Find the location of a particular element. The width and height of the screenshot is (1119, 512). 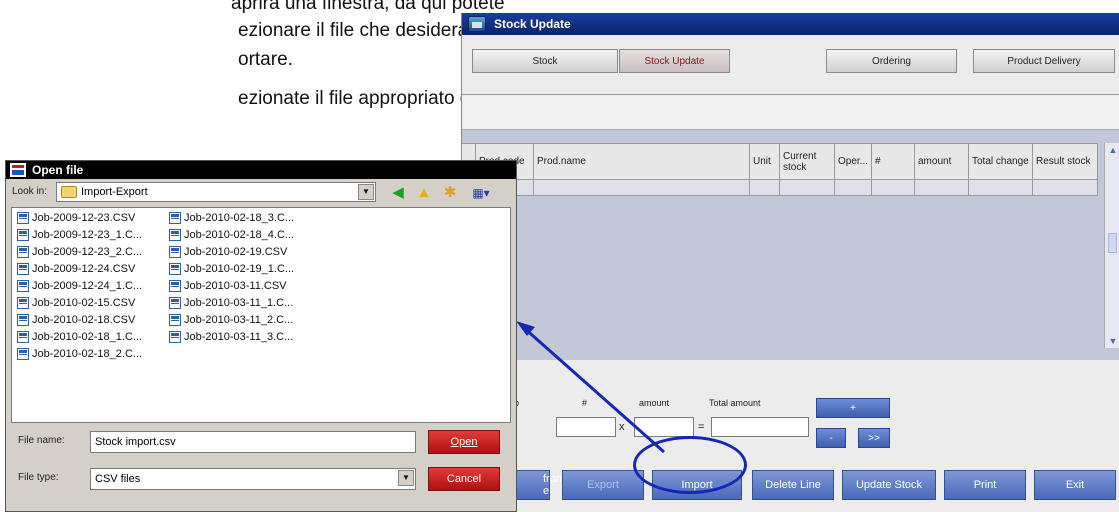

back-icon: ◀ is located at coordinates (398, 193).